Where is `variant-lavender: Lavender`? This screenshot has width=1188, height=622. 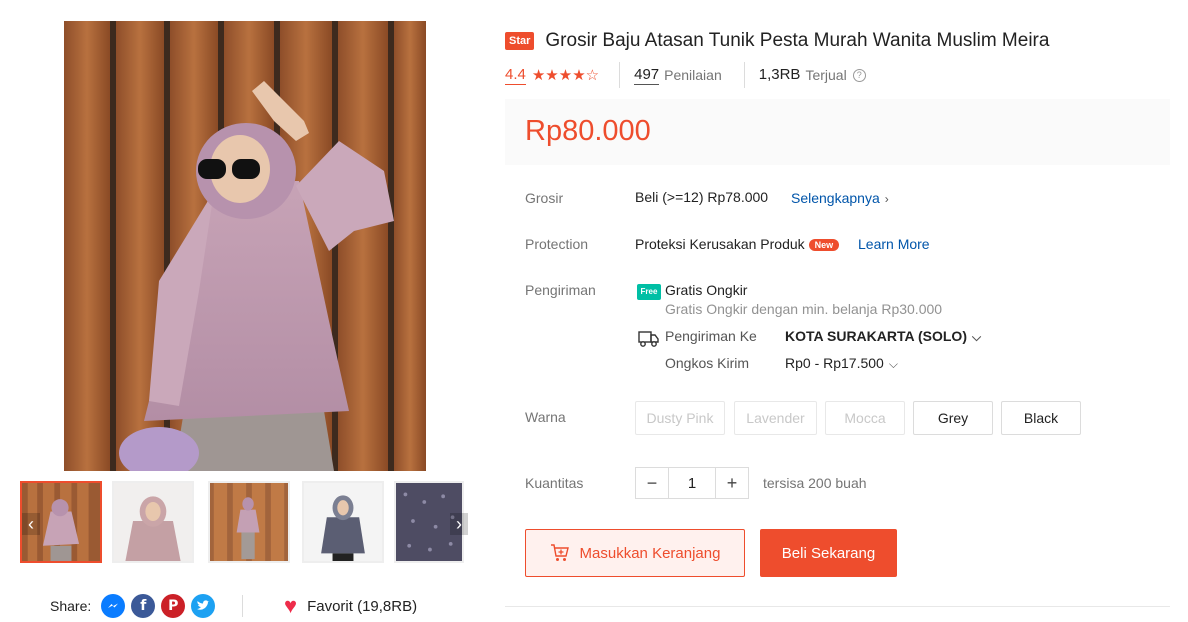
variant-lavender: Lavender is located at coordinates (775, 418).